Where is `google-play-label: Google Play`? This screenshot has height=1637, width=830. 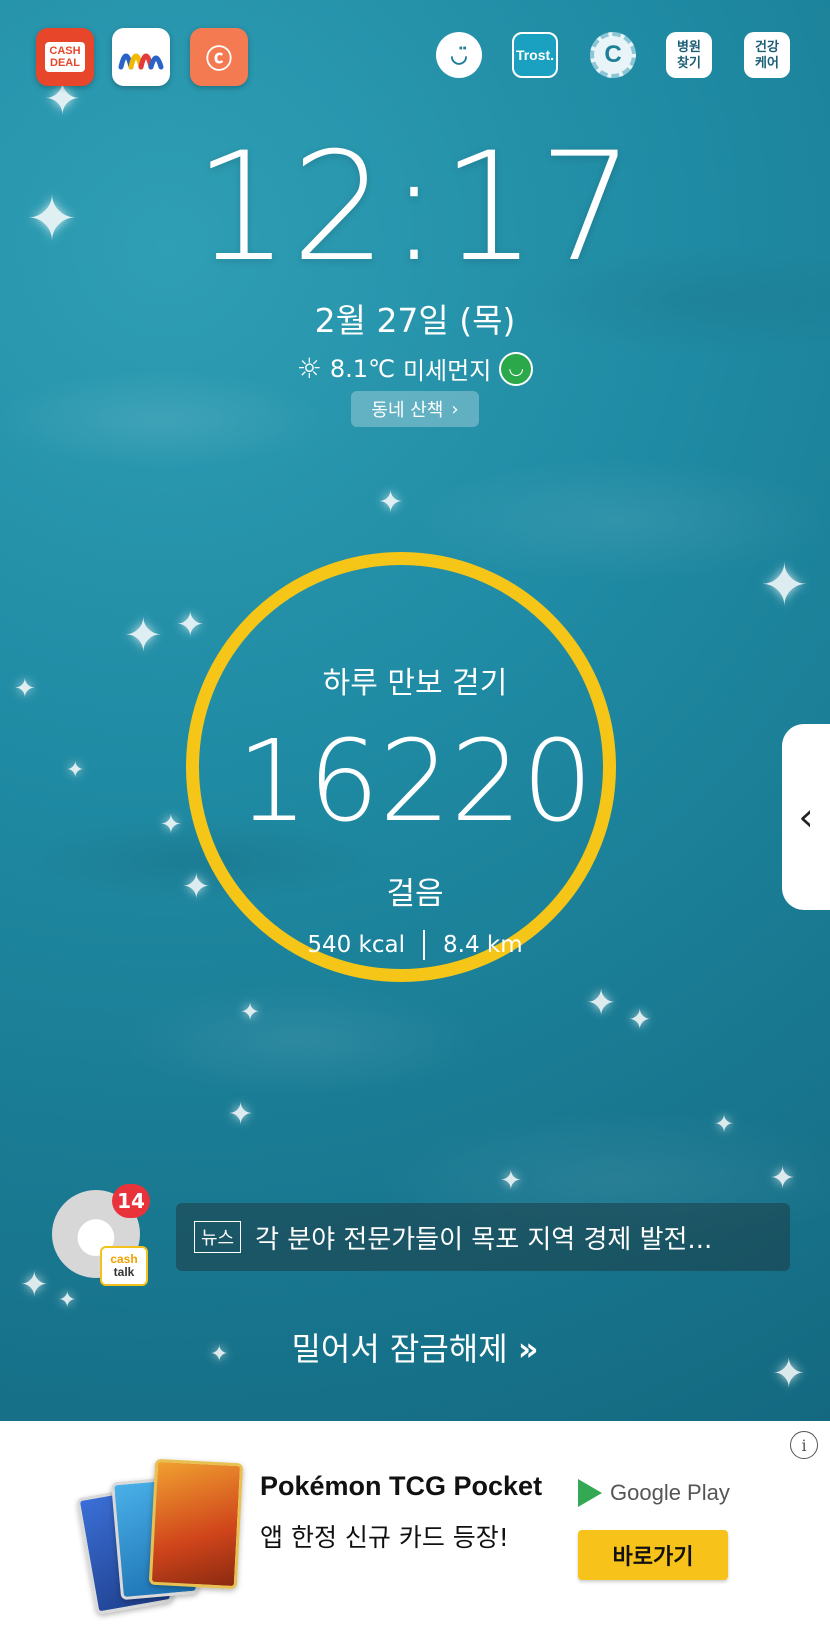
google-play-label: Google Play is located at coordinates (670, 1492).